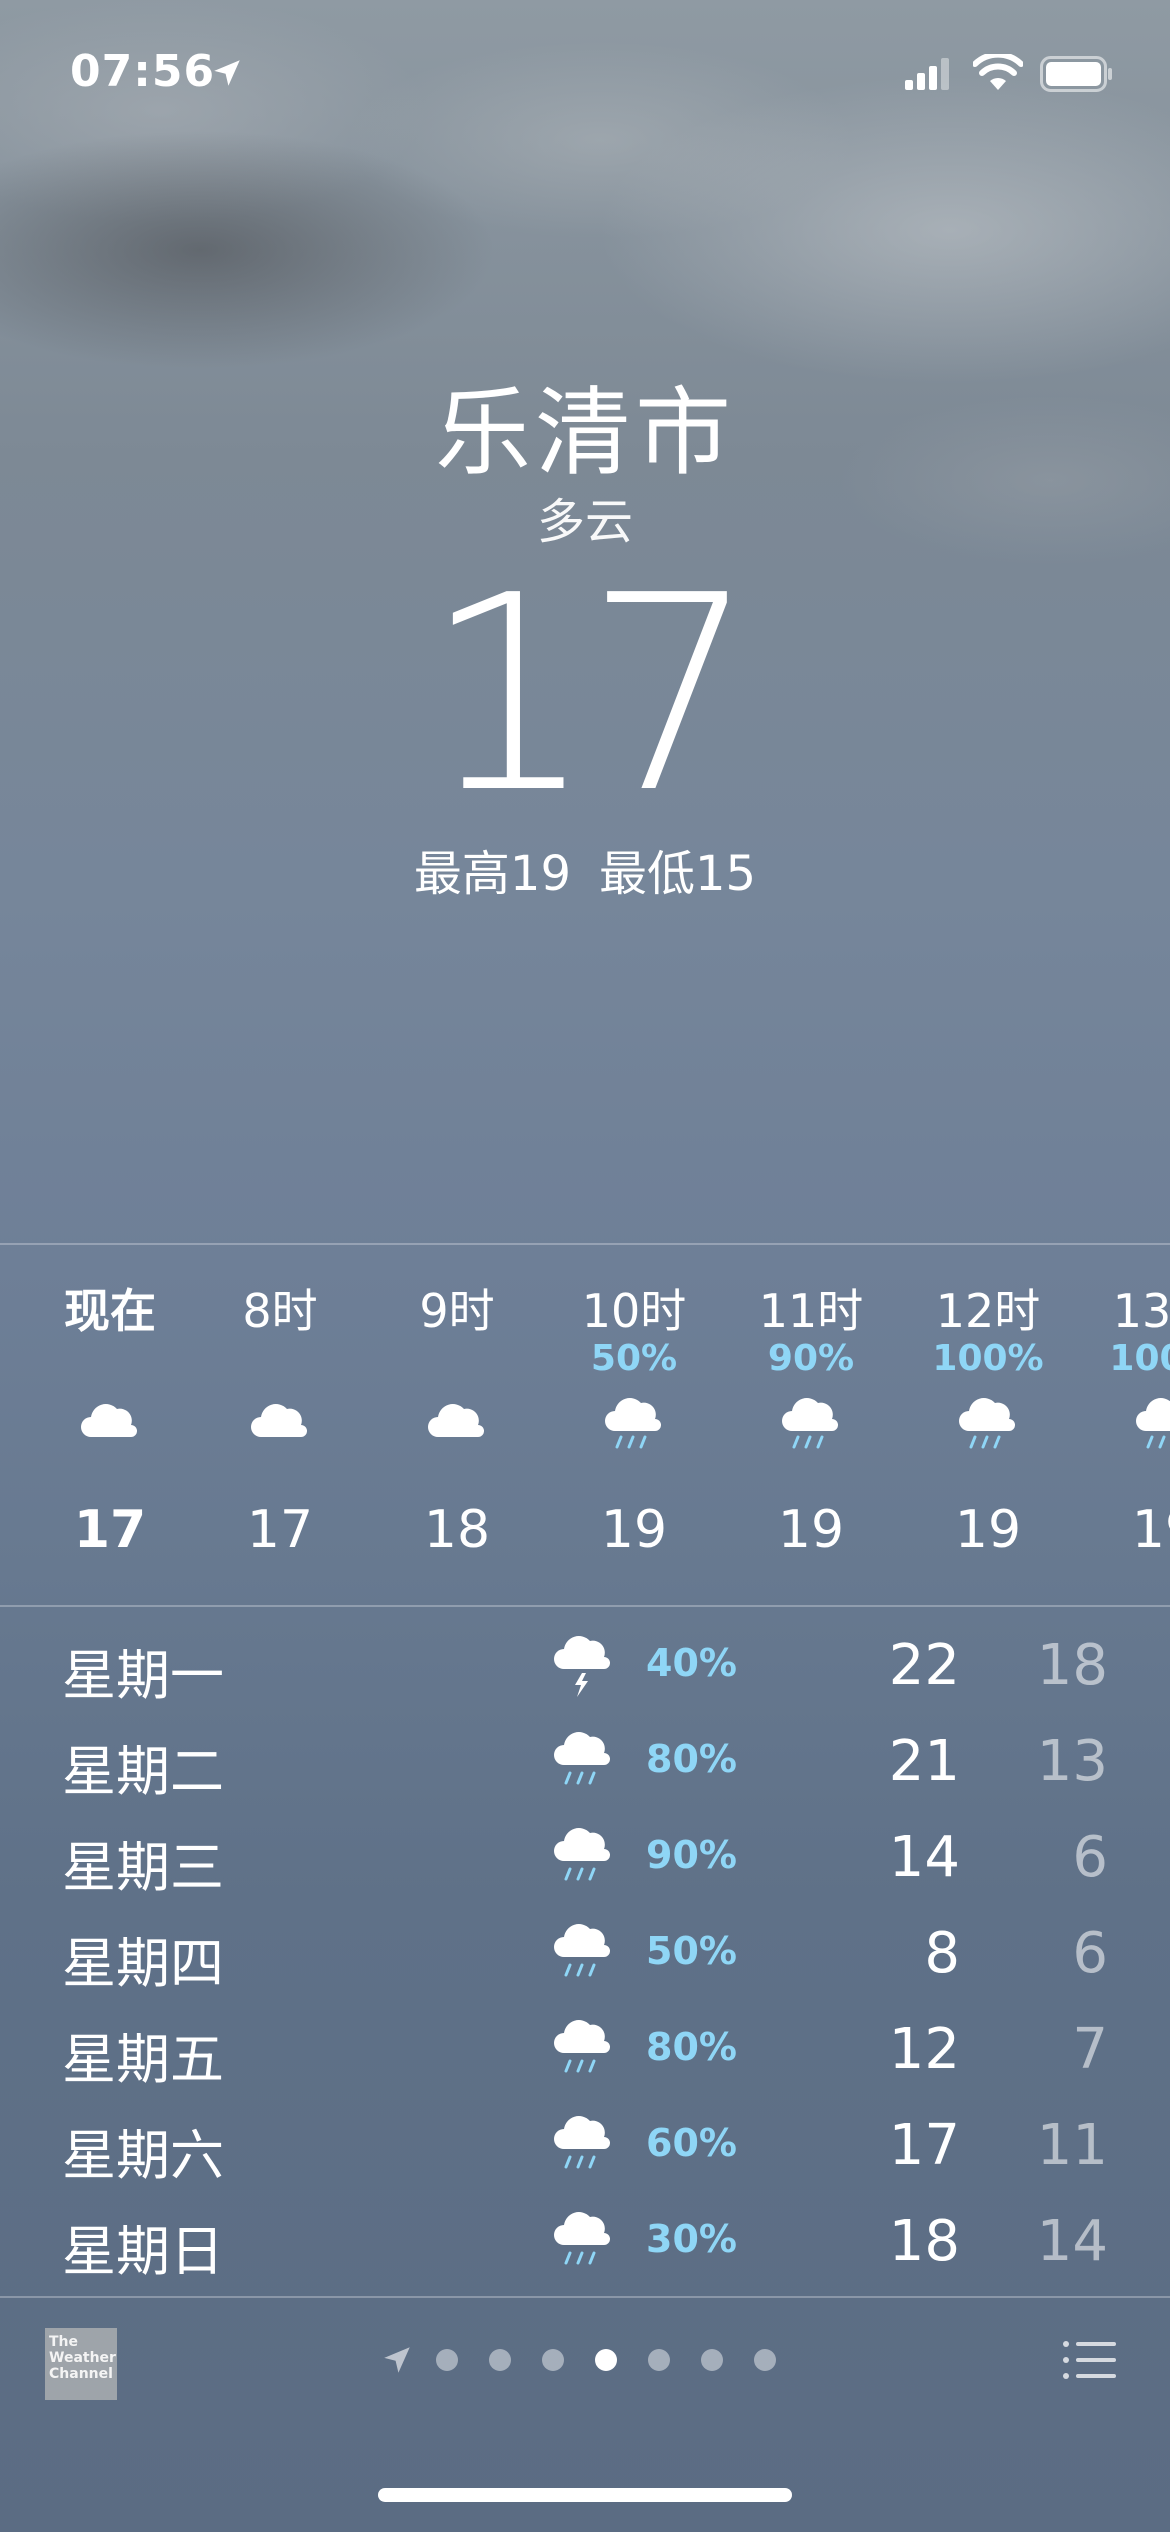  Describe the element at coordinates (691, 1663) in the screenshot. I see `day-precip: 40%` at that location.